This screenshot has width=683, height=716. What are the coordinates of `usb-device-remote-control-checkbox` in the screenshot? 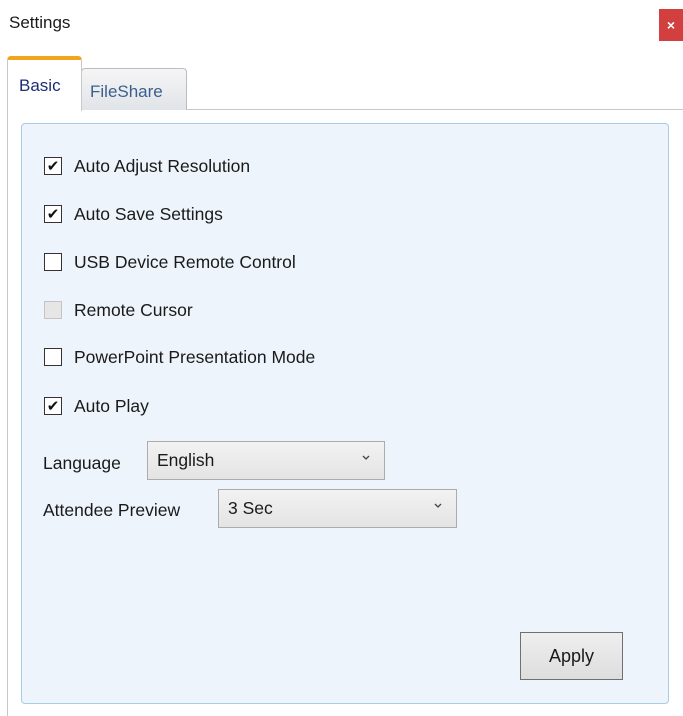 It's located at (53, 262).